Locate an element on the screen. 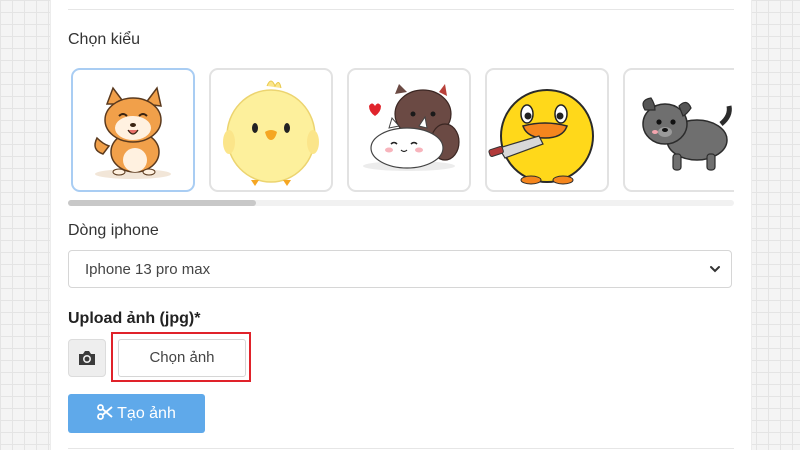  chevron-down-icon is located at coordinates (715, 269).